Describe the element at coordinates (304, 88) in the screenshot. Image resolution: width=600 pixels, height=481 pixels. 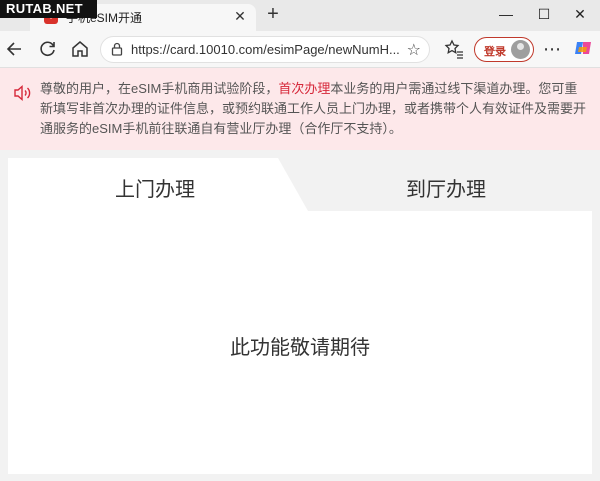
I see `notice-highlight: 首次办理` at that location.